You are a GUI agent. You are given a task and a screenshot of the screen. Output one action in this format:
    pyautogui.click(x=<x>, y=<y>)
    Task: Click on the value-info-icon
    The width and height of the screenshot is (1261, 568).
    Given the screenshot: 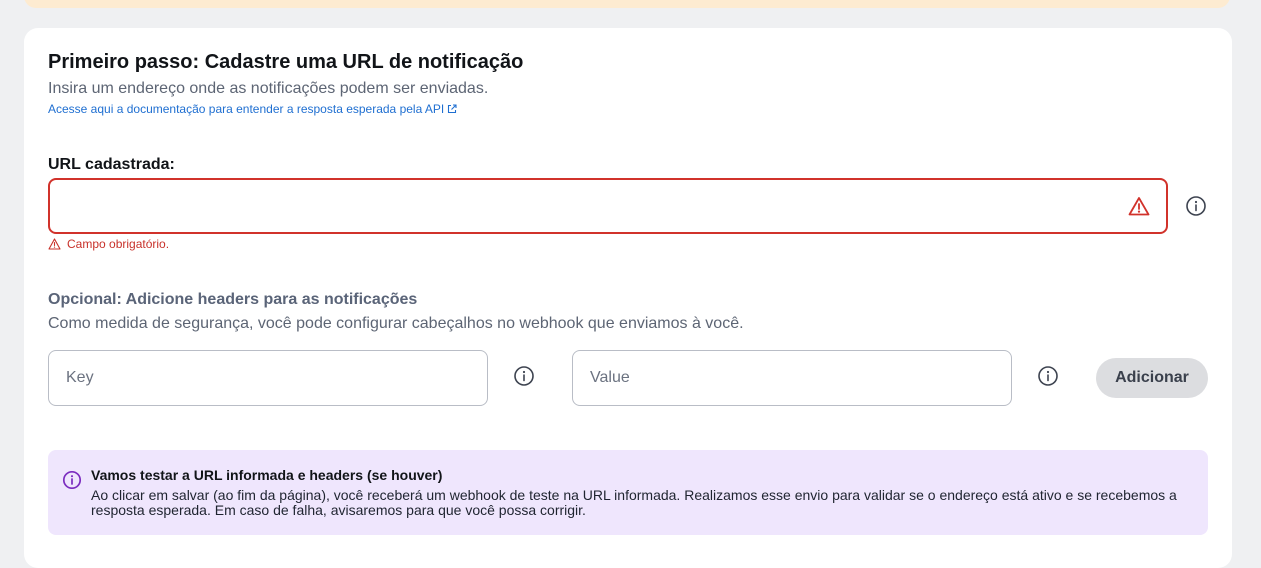 What is the action you would take?
    pyautogui.click(x=1048, y=376)
    